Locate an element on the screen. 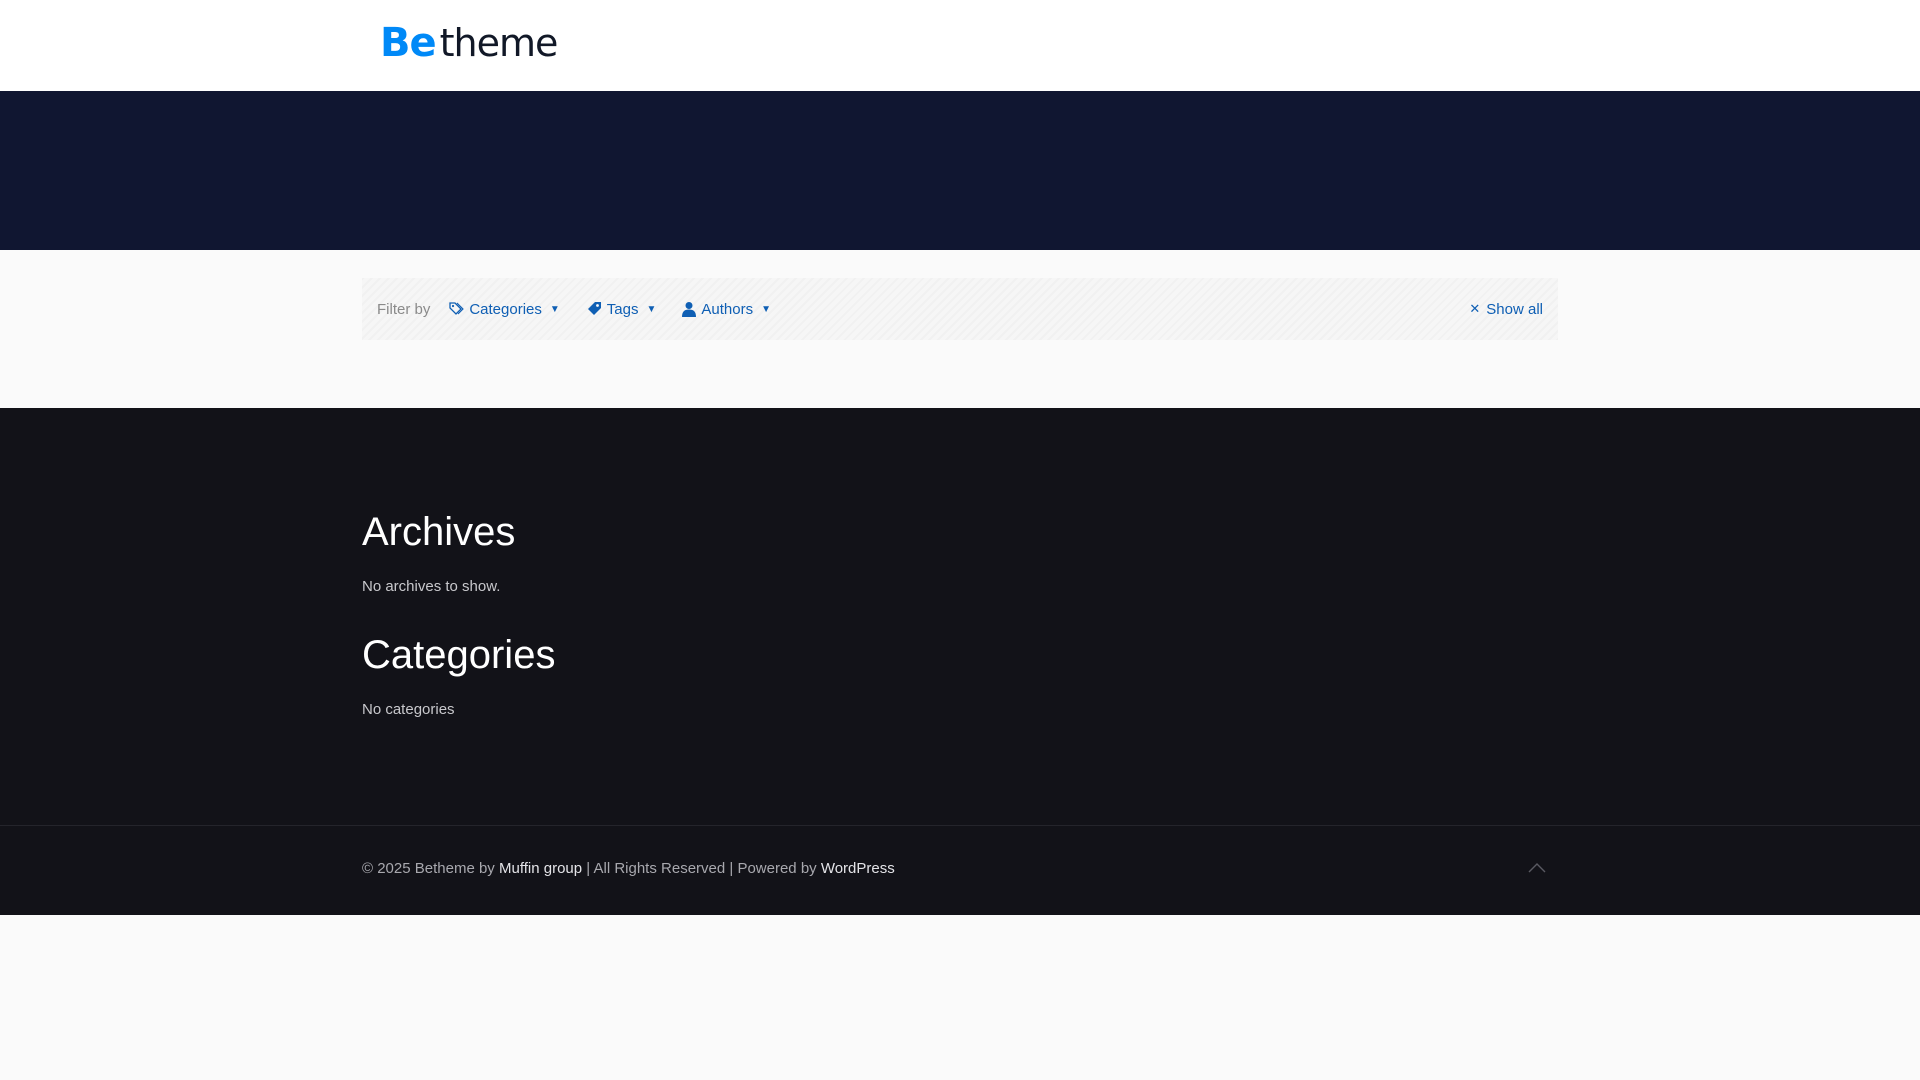 The width and height of the screenshot is (1920, 1080). site-logo: Be theme is located at coordinates (469, 45).